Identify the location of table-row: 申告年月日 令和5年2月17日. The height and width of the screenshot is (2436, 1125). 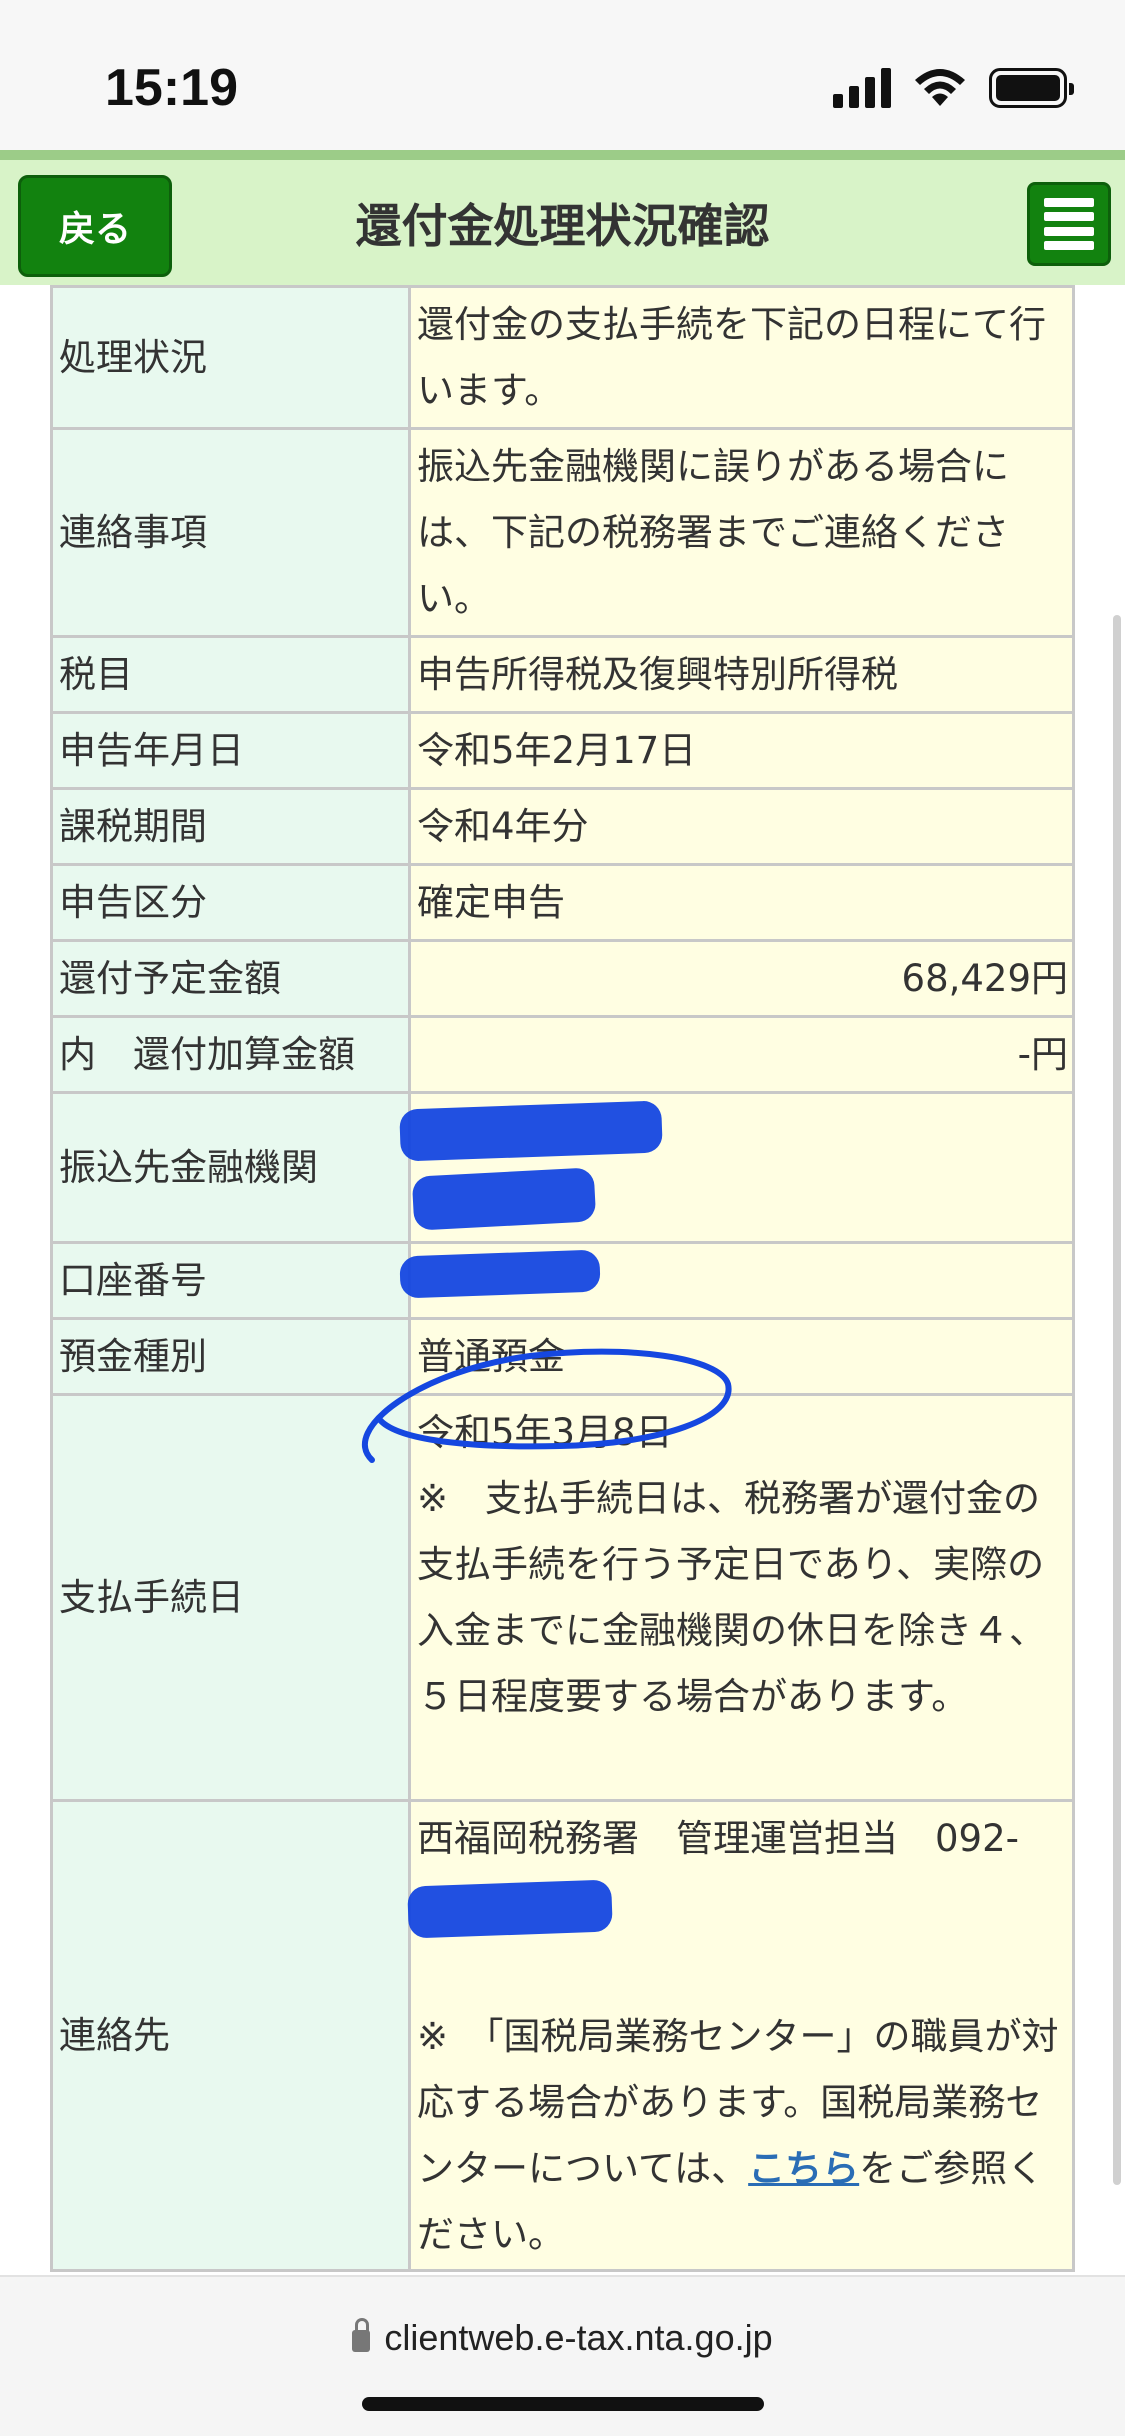
(562, 750).